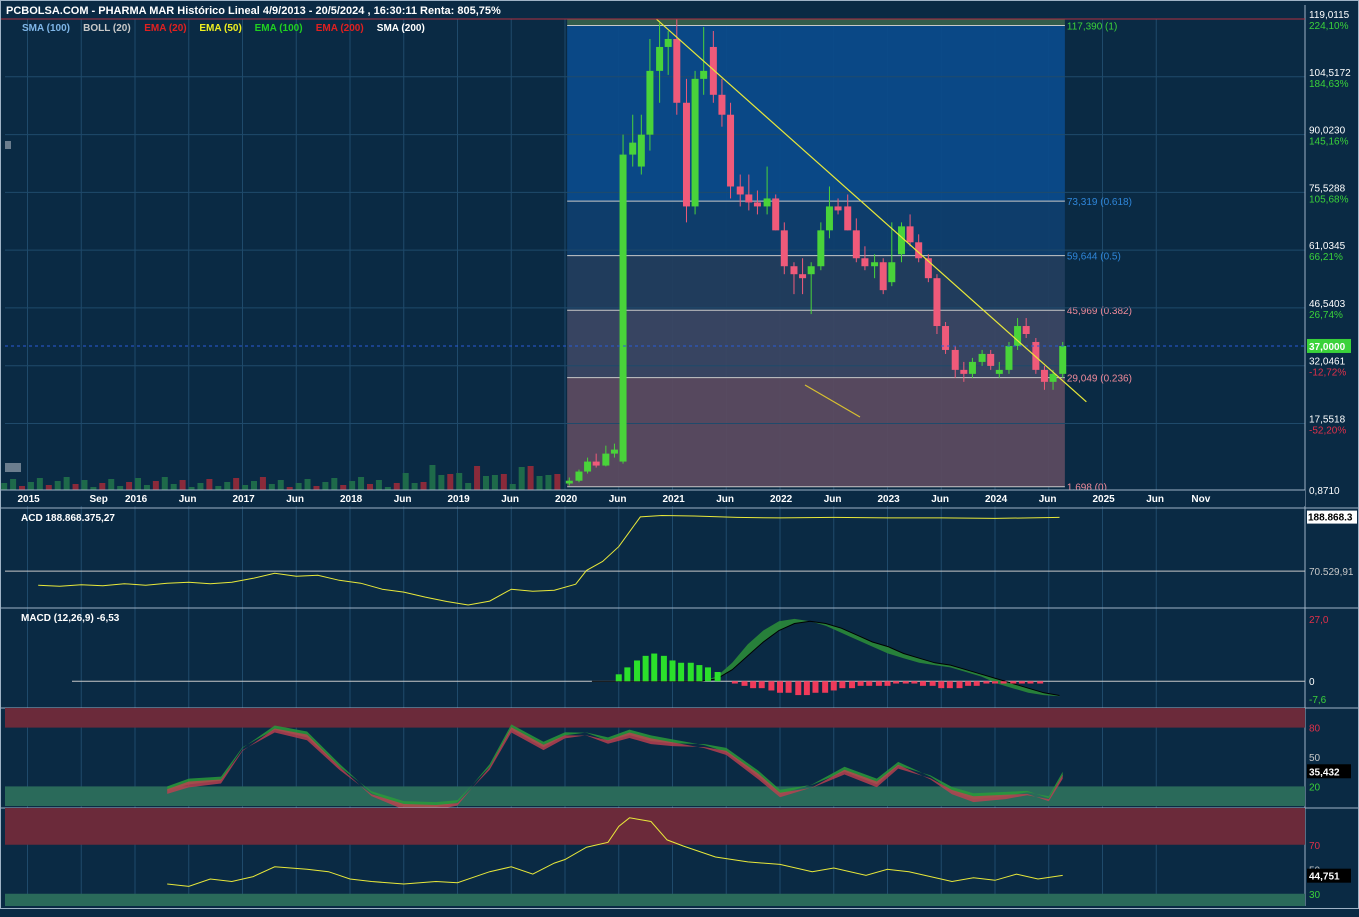 The image size is (1359, 917). I want to click on time-axis-label: 2022, so click(781, 499).